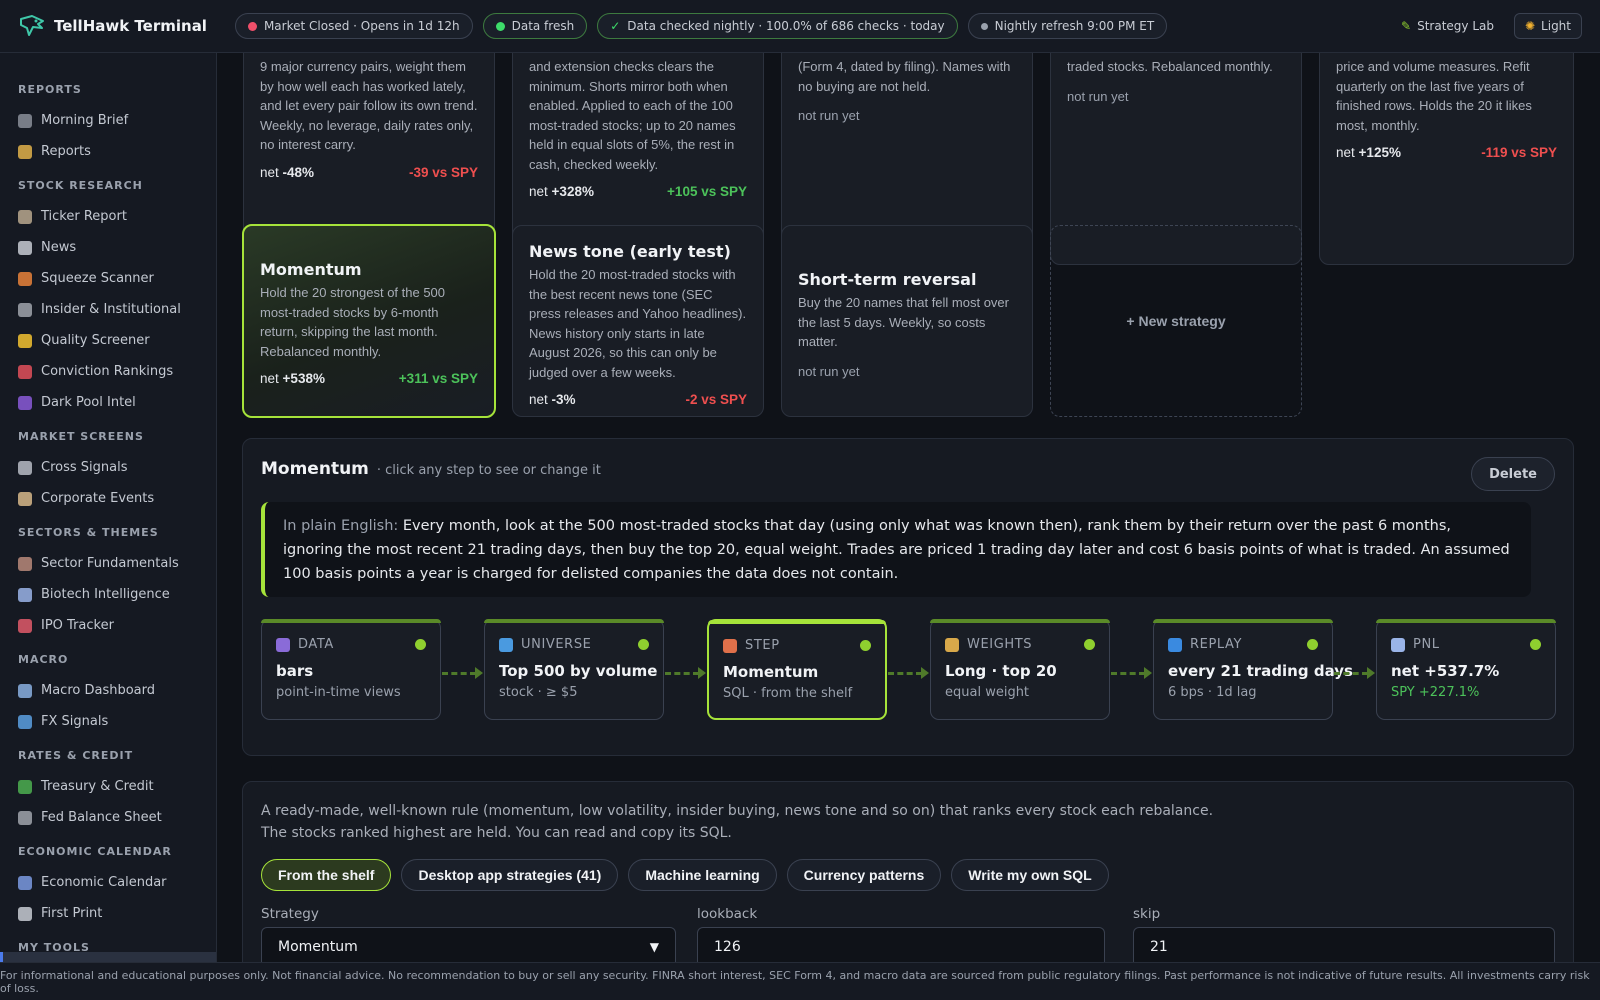  Describe the element at coordinates (108, 625) in the screenshot. I see `sidebar-item-ipo-tracker: IPO Tracker` at that location.